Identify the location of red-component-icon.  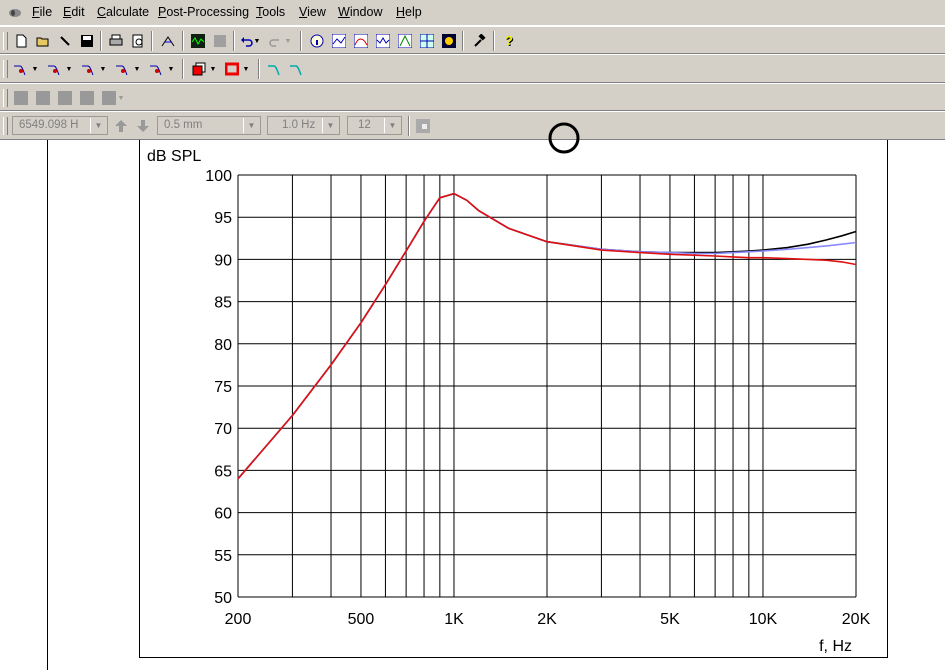
(199, 69).